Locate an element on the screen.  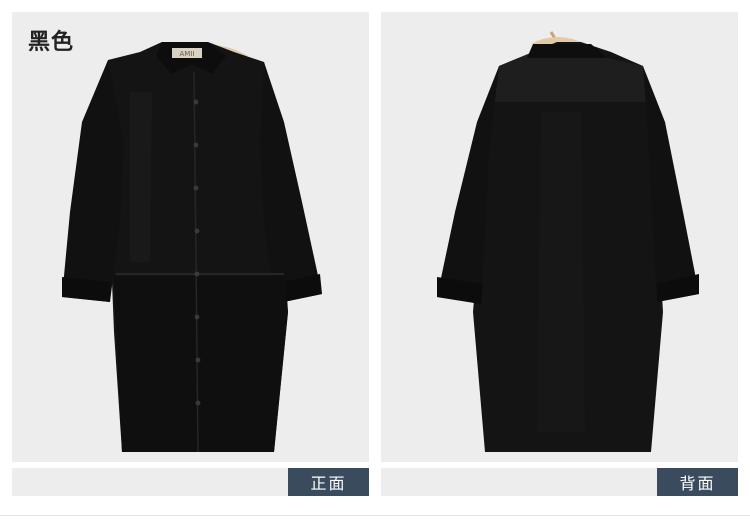
divider is located at coordinates (375, 515).